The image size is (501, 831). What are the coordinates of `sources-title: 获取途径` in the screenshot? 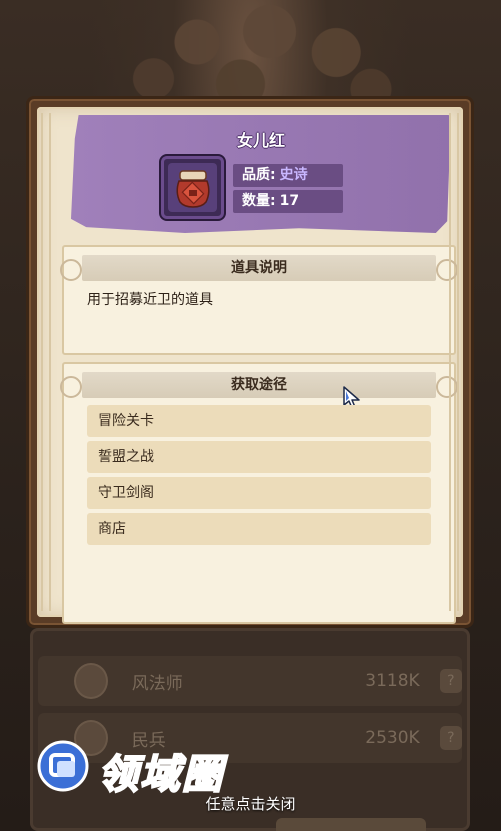 It's located at (259, 390).